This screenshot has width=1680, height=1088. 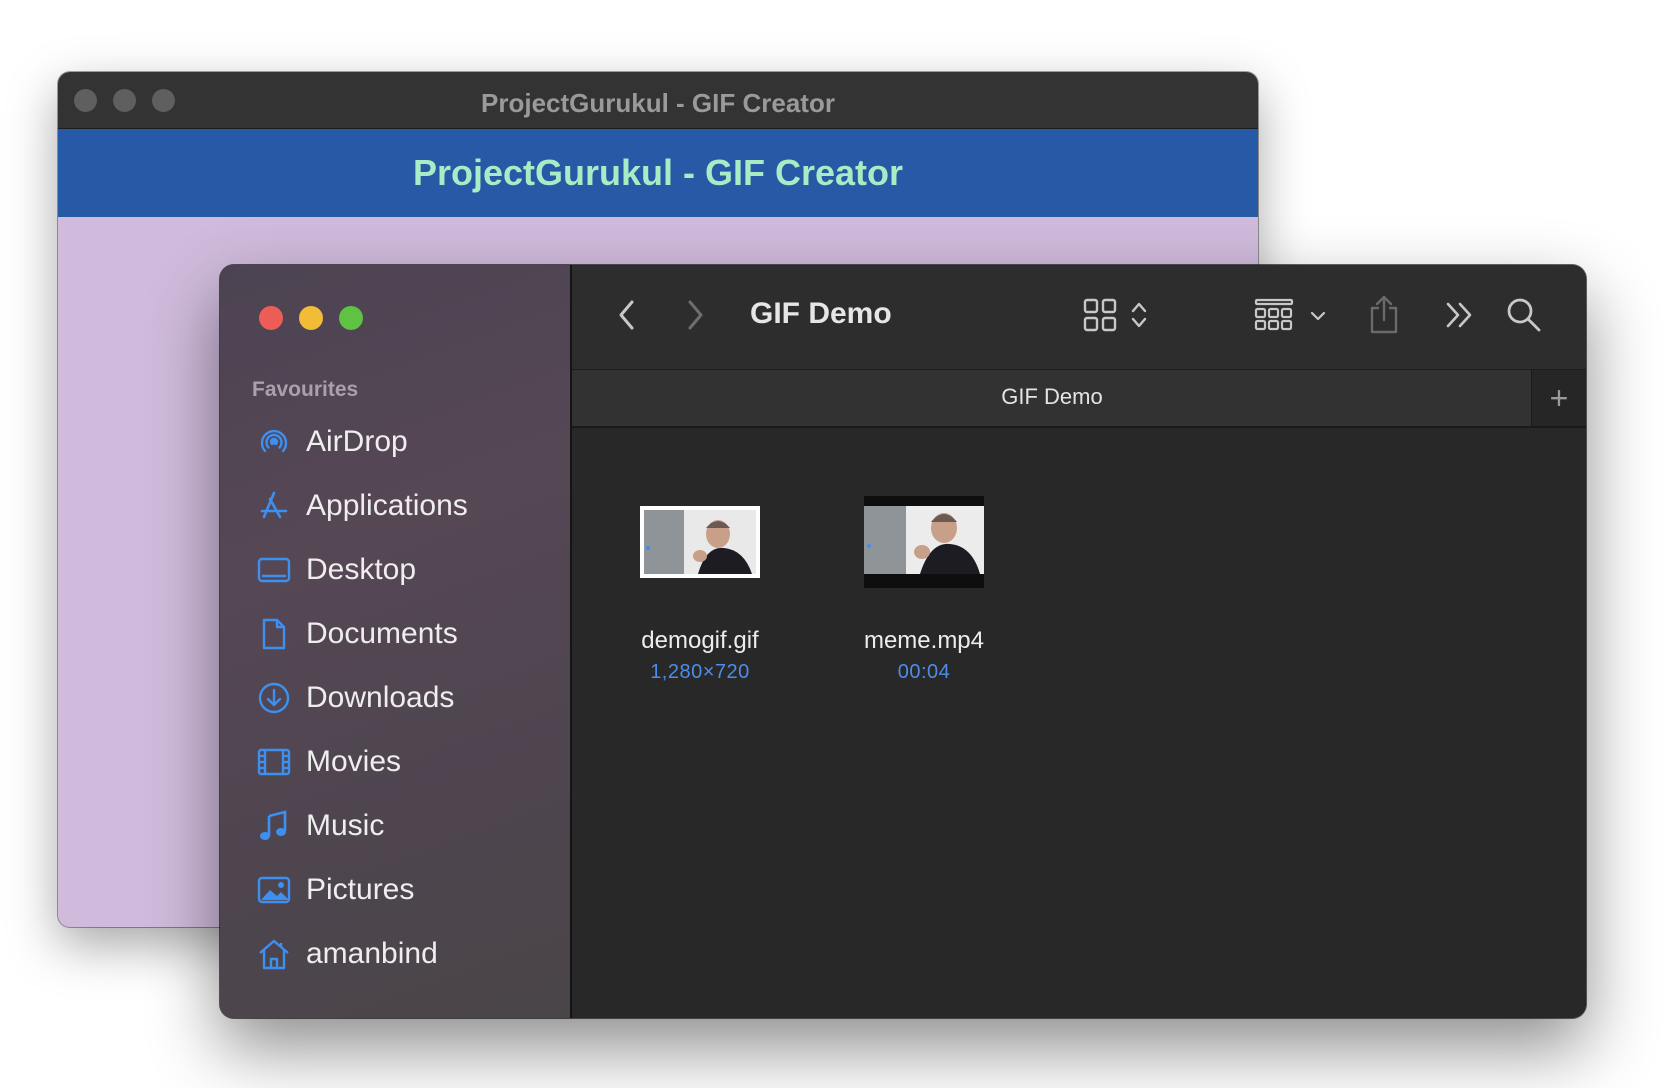 I want to click on view-mode-button, so click(x=1118, y=315).